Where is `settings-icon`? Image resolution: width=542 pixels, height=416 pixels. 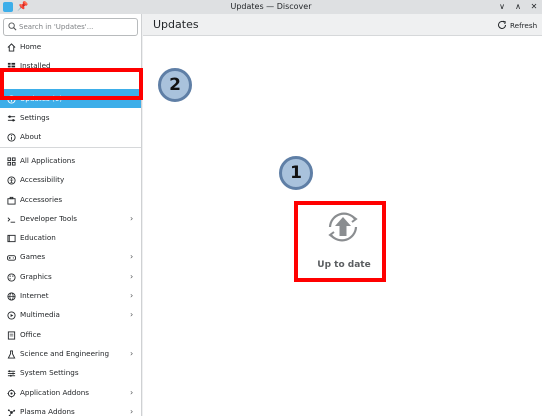 settings-icon is located at coordinates (11, 118).